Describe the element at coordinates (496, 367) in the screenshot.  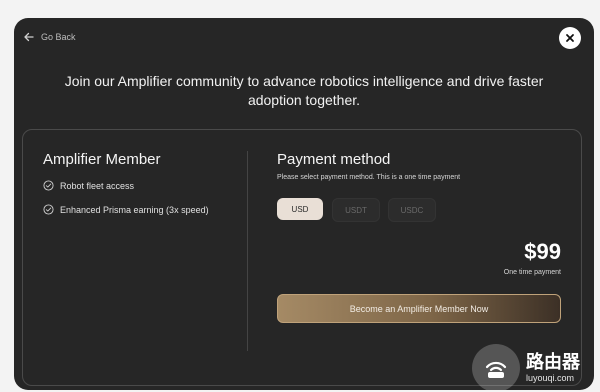
I see `router-logo-icon` at that location.